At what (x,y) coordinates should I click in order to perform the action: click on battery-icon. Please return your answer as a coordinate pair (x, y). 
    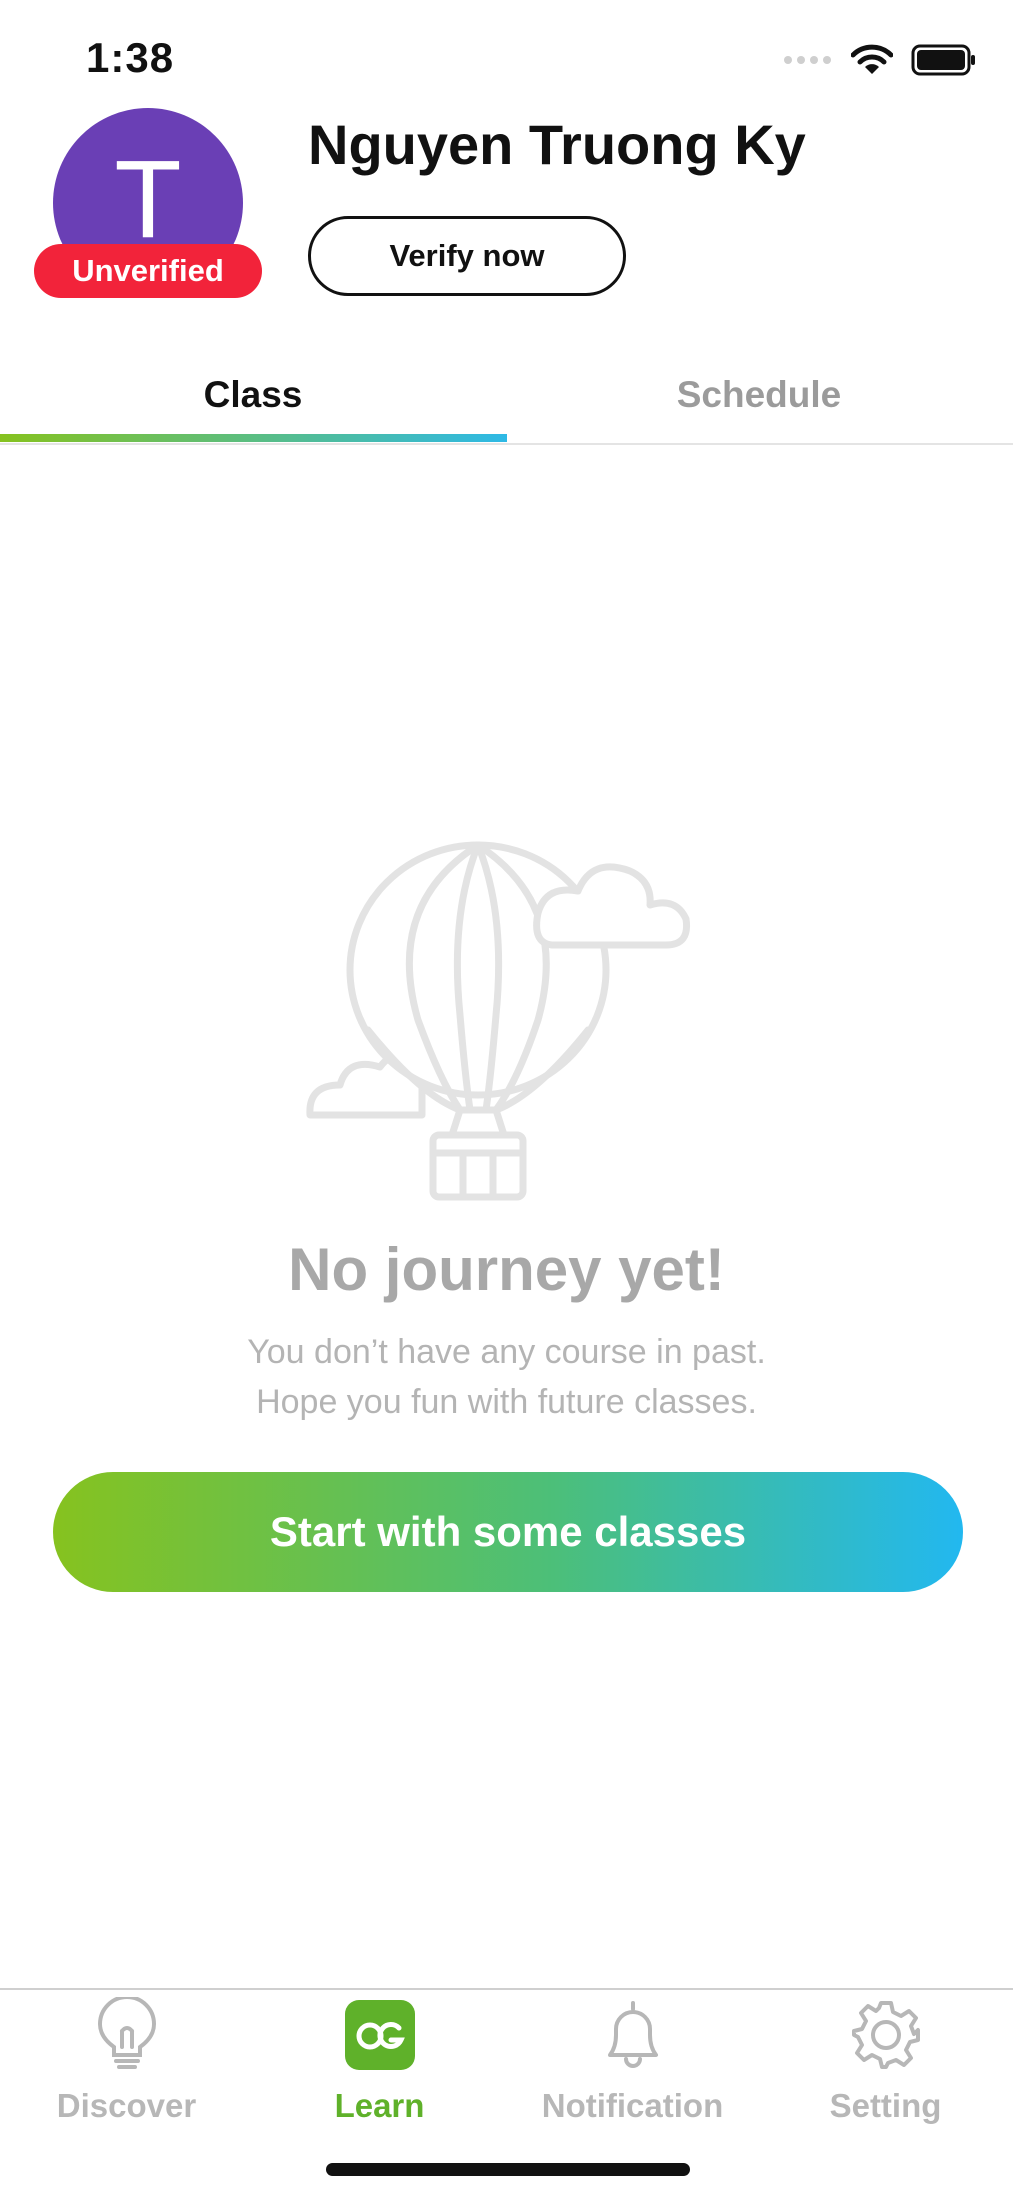
    Looking at the image, I should click on (943, 60).